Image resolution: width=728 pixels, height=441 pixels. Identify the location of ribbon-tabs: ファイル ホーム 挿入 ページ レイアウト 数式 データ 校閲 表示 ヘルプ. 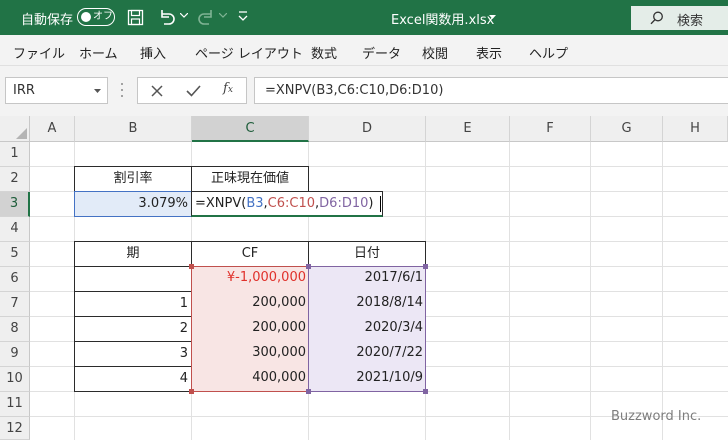
(364, 50).